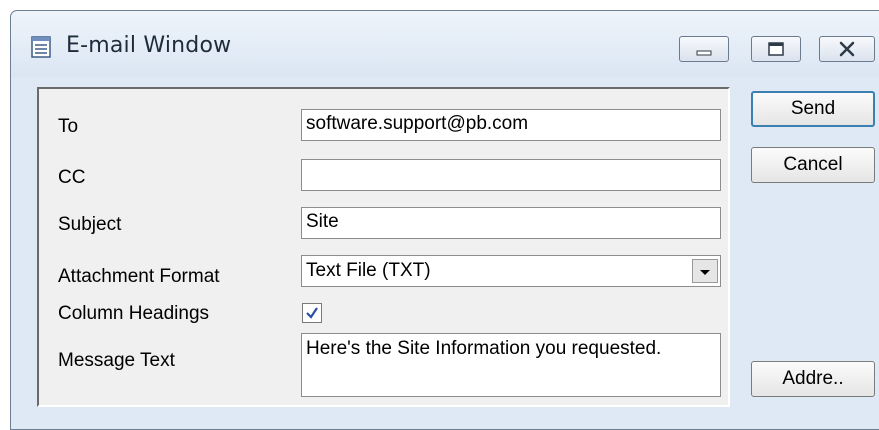 Image resolution: width=879 pixels, height=430 pixels. I want to click on chevron-down-icon, so click(705, 272).